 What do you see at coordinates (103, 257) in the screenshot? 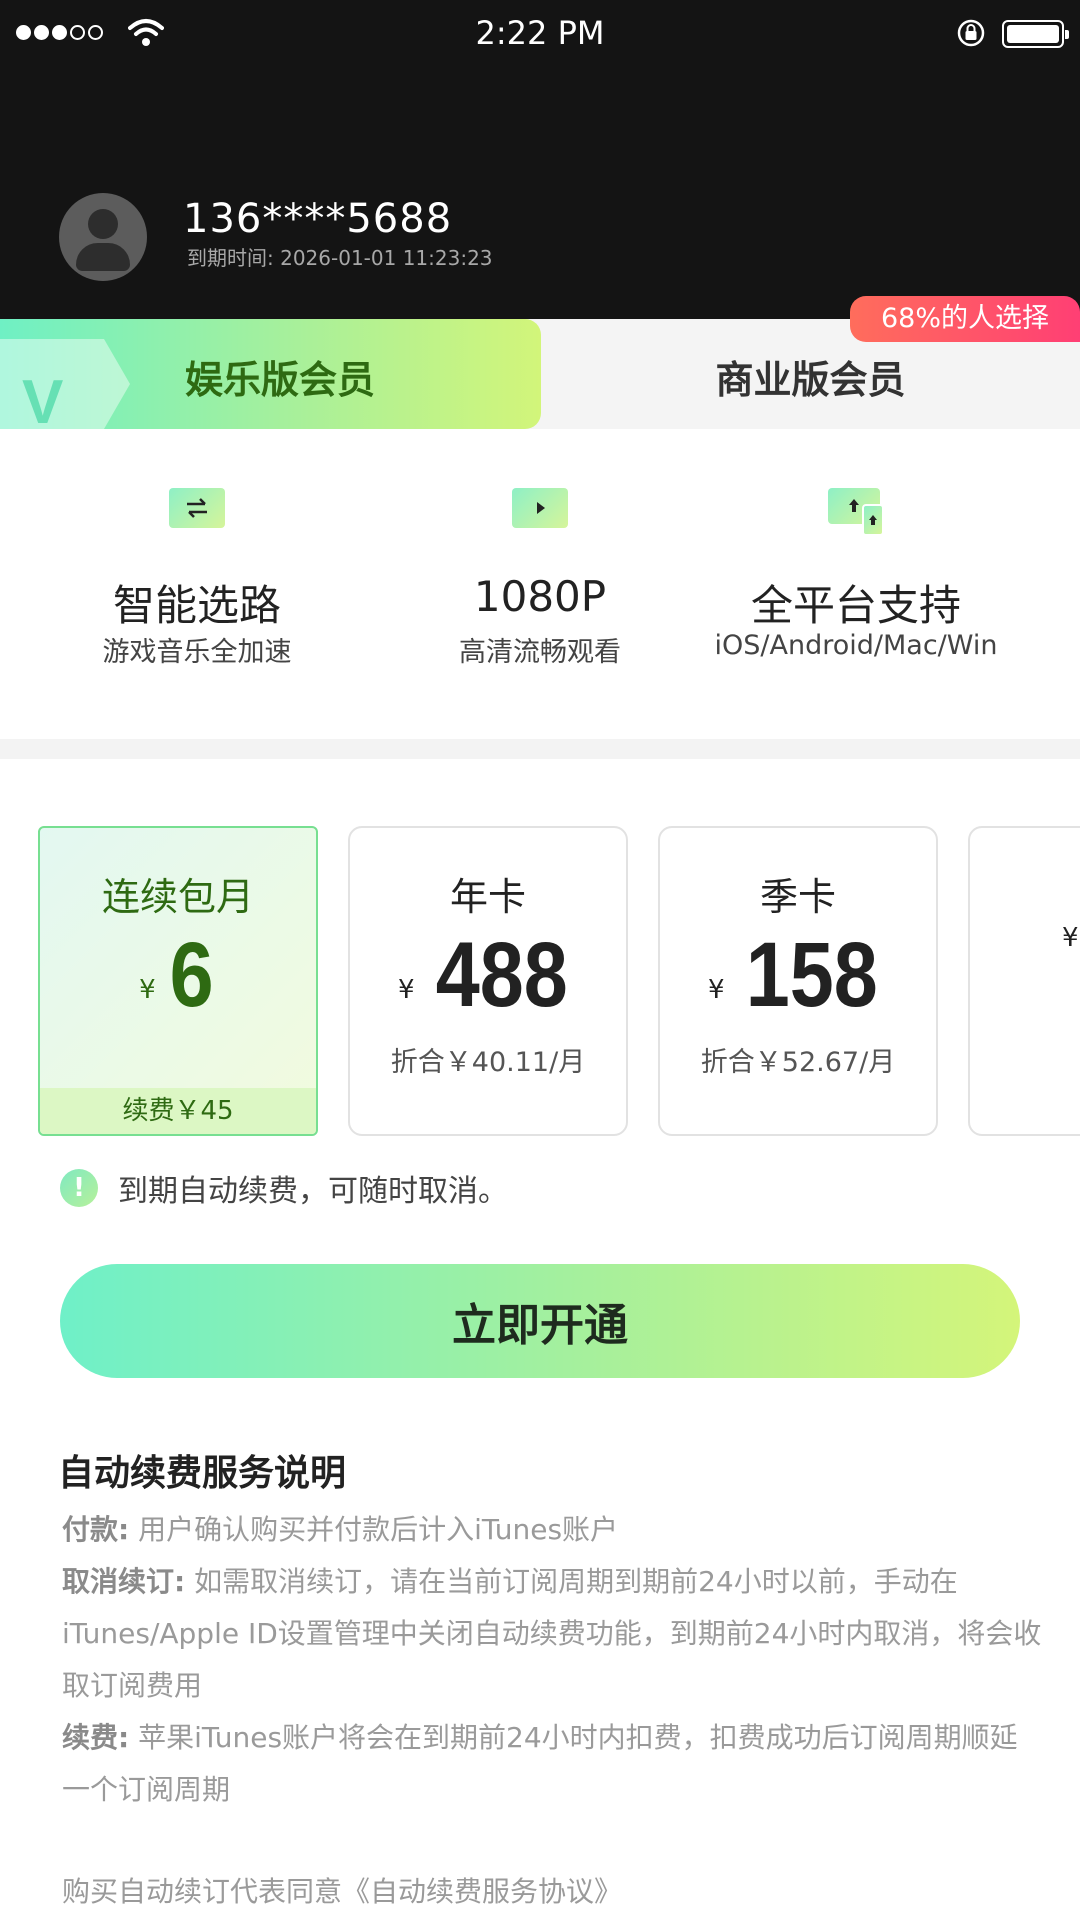
I see `avatar-body` at bounding box center [103, 257].